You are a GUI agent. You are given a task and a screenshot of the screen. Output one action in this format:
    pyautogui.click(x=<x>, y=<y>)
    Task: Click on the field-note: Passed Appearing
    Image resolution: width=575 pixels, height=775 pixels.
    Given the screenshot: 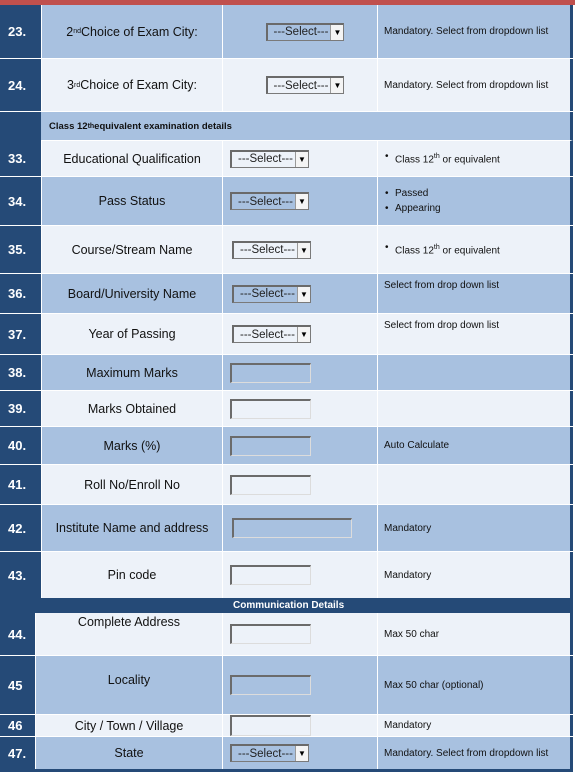 What is the action you would take?
    pyautogui.click(x=475, y=201)
    